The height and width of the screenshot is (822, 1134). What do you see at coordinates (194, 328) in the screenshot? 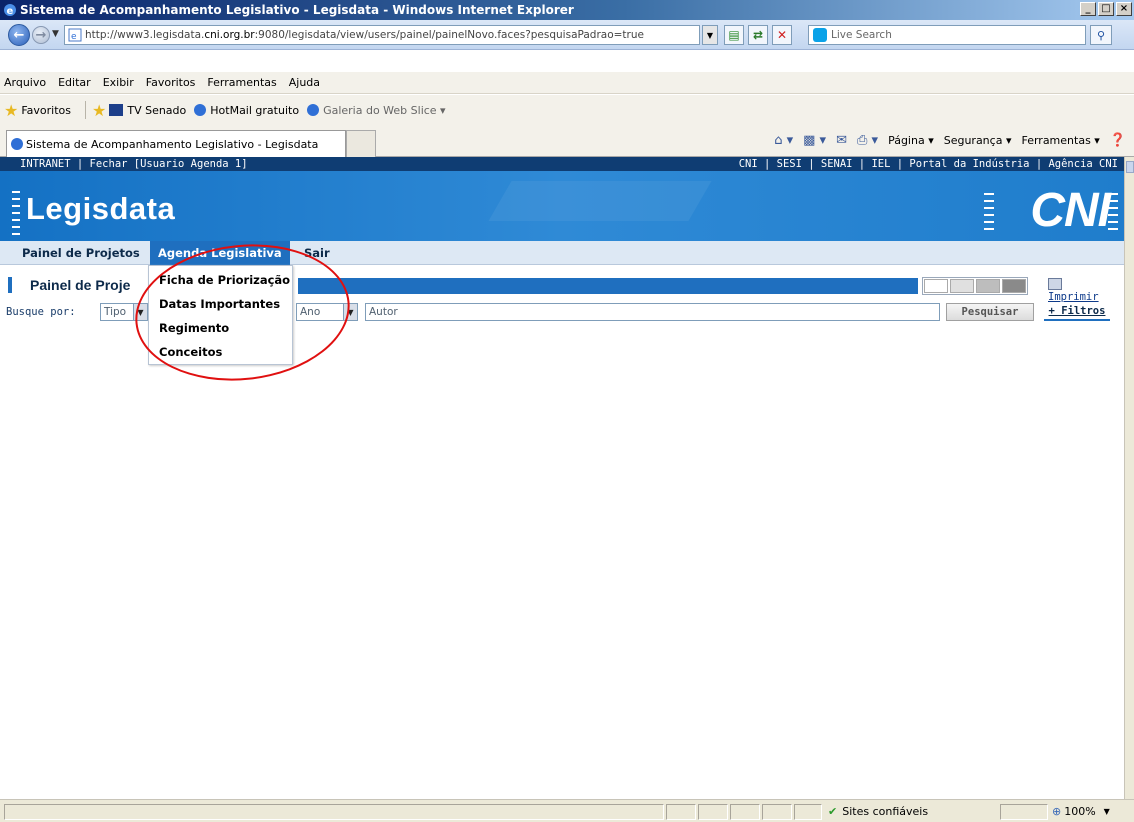
I see `dropdown-item-regimento: Regimento` at bounding box center [194, 328].